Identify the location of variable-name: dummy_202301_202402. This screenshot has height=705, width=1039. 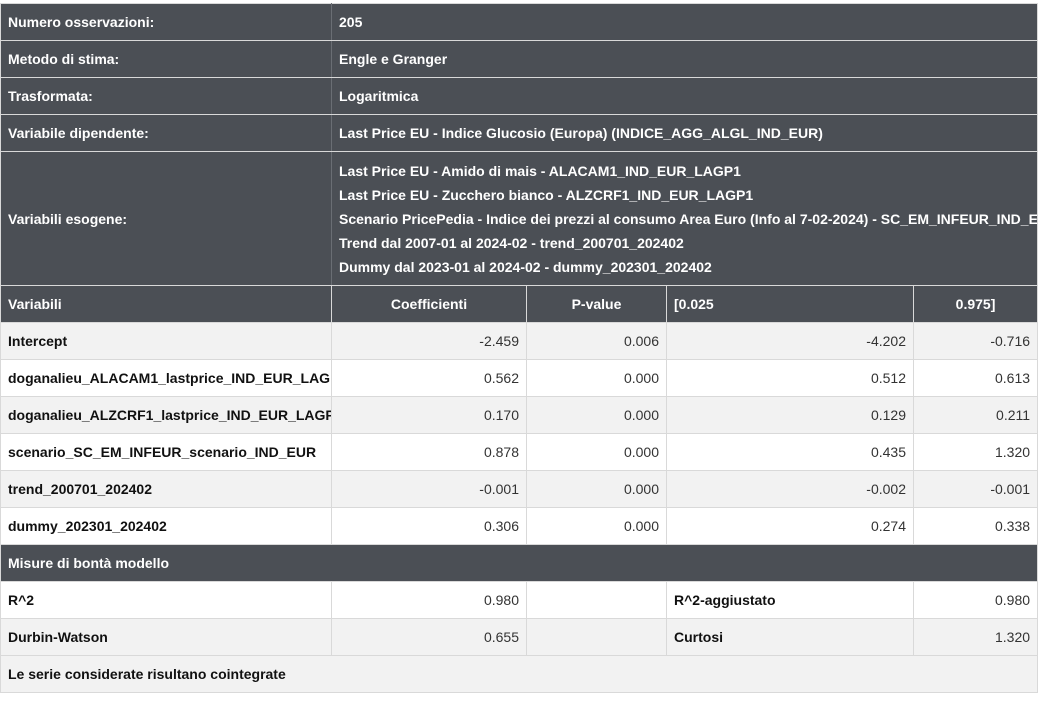
(166, 526).